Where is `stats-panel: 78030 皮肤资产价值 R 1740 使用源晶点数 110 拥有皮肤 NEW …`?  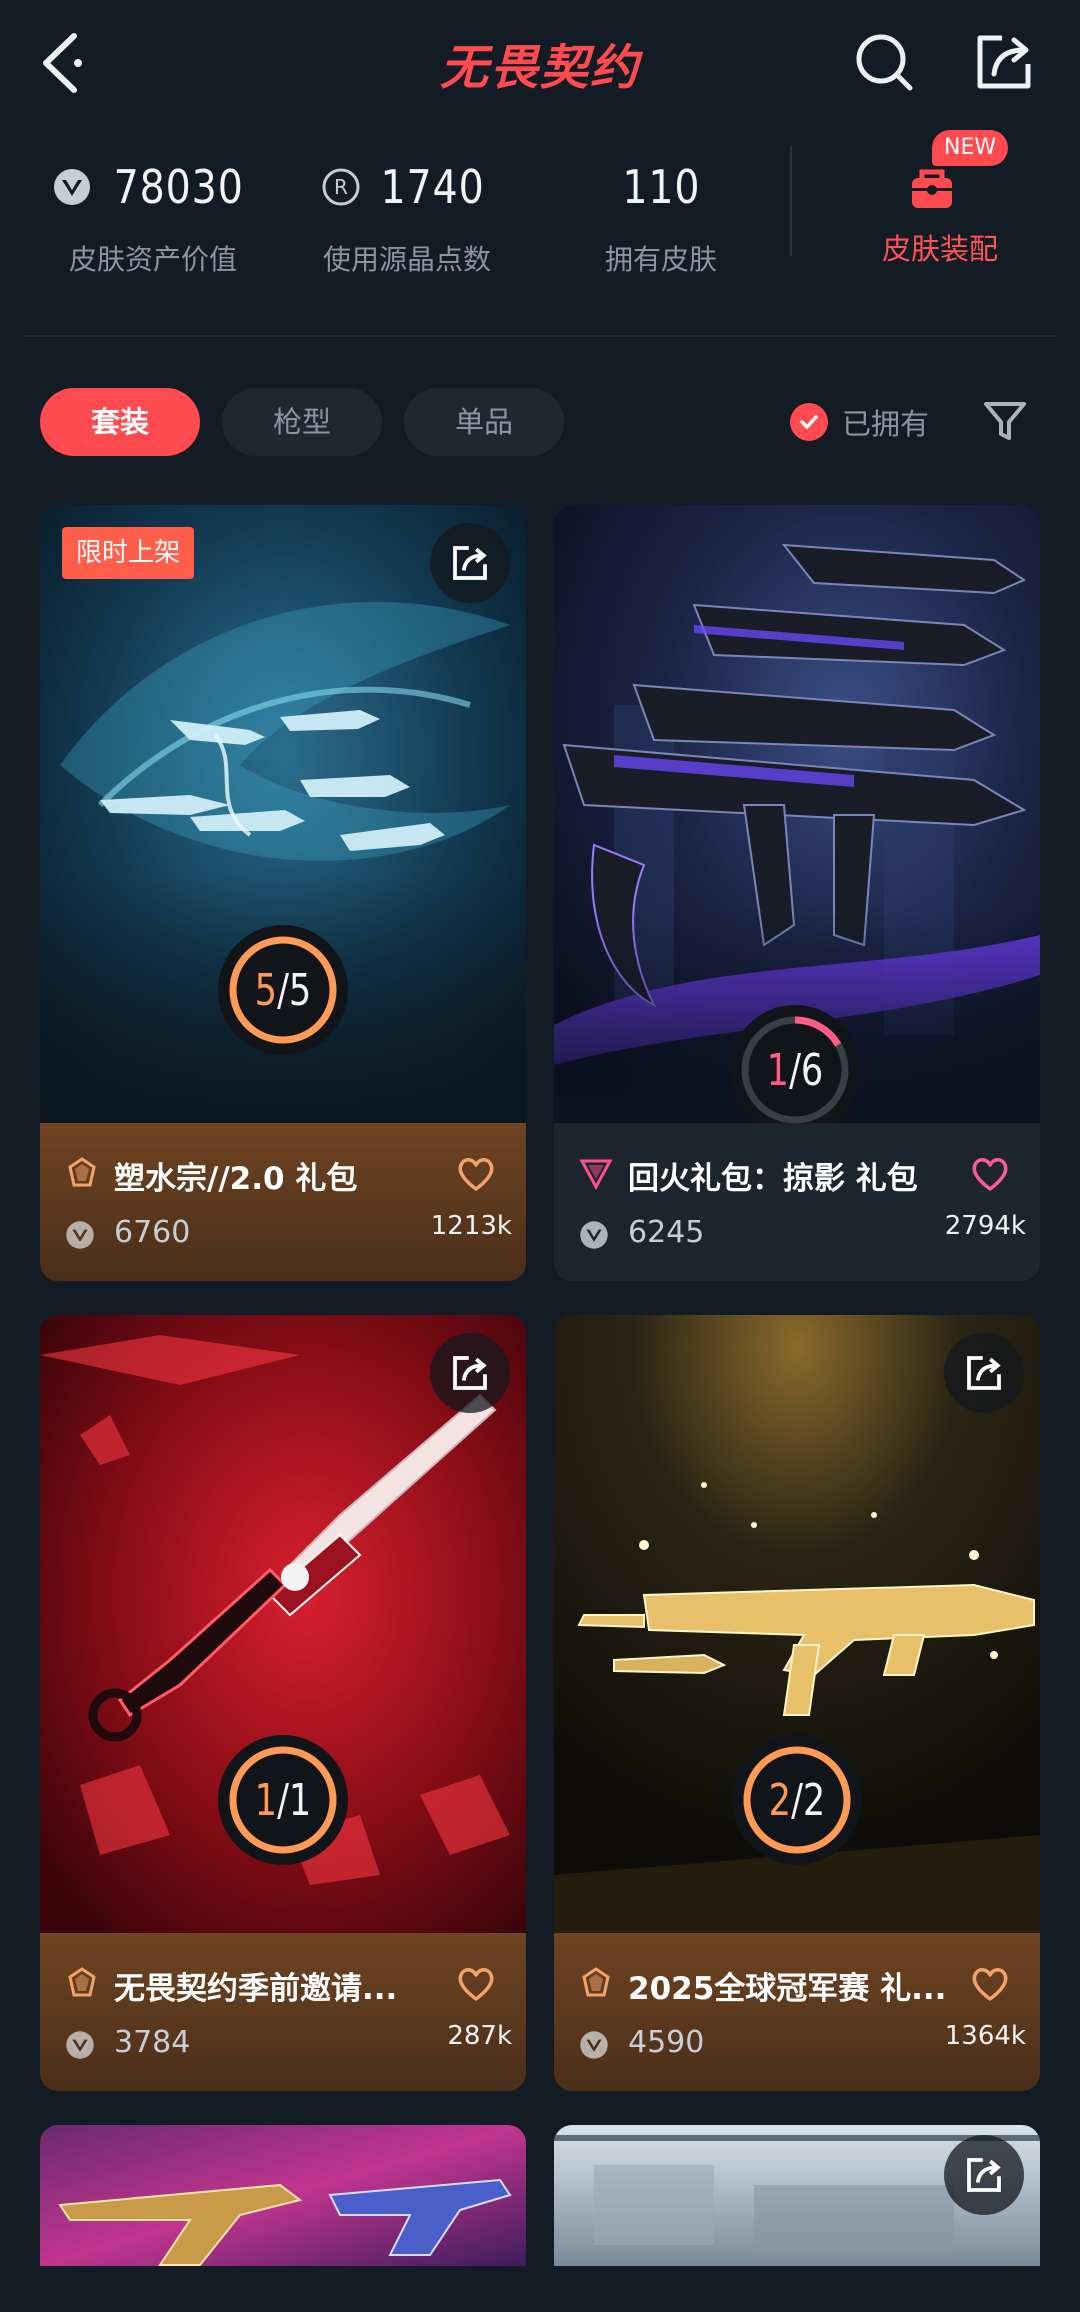
stats-panel: 78030 皮肤资产价值 R 1740 使用源晶点数 110 拥有皮肤 NEW … is located at coordinates (540, 233).